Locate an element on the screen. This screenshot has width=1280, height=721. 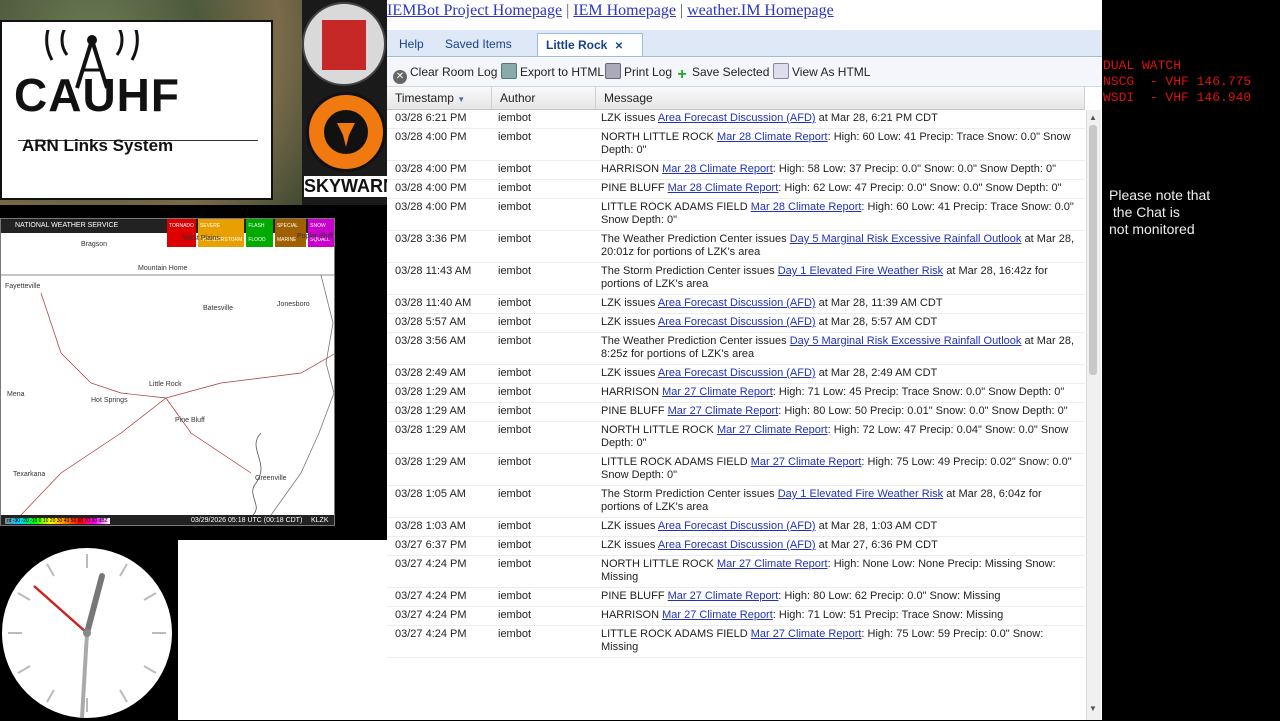
skywarn-icon is located at coordinates (346, 132).